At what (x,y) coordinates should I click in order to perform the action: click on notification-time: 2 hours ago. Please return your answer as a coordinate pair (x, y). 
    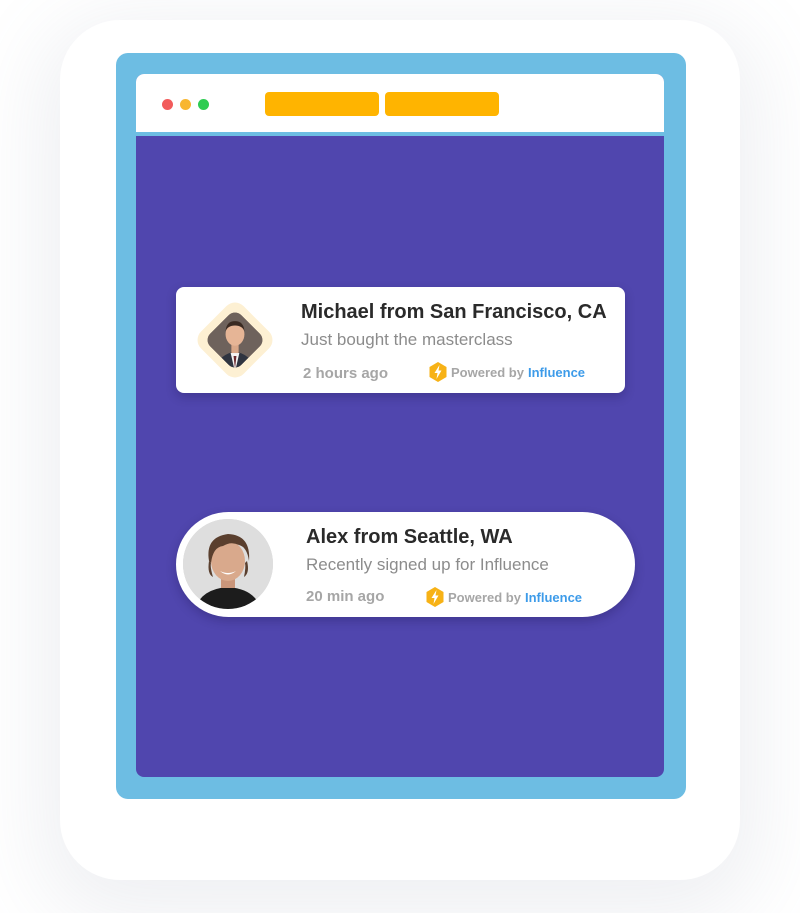
    Looking at the image, I should click on (346, 373).